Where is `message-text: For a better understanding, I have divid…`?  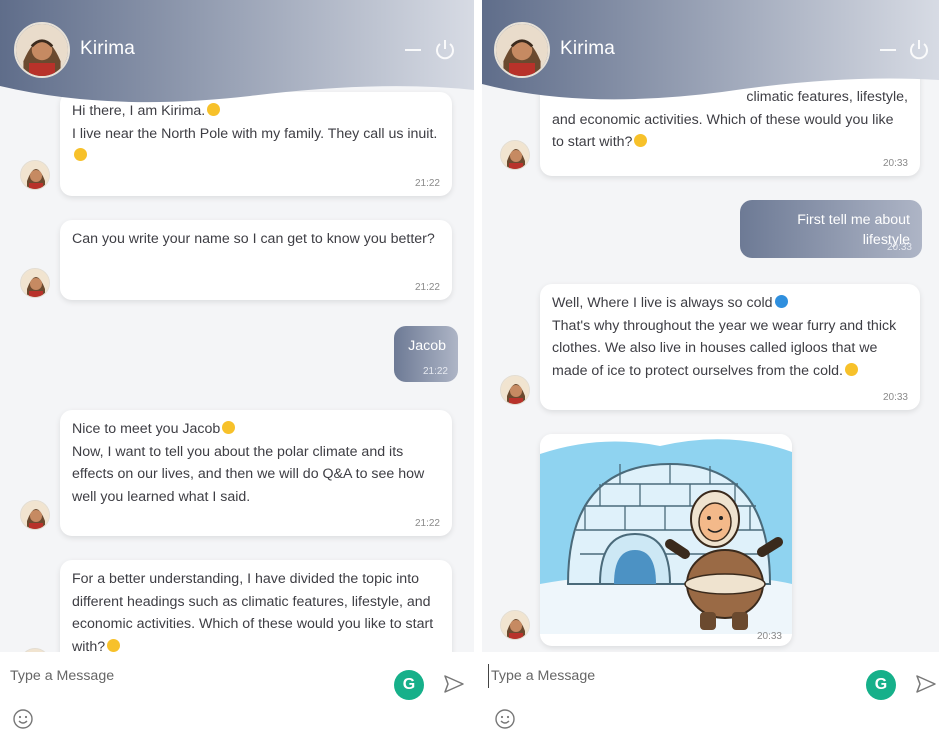
message-text: For a better understanding, I have divid… is located at coordinates (253, 611).